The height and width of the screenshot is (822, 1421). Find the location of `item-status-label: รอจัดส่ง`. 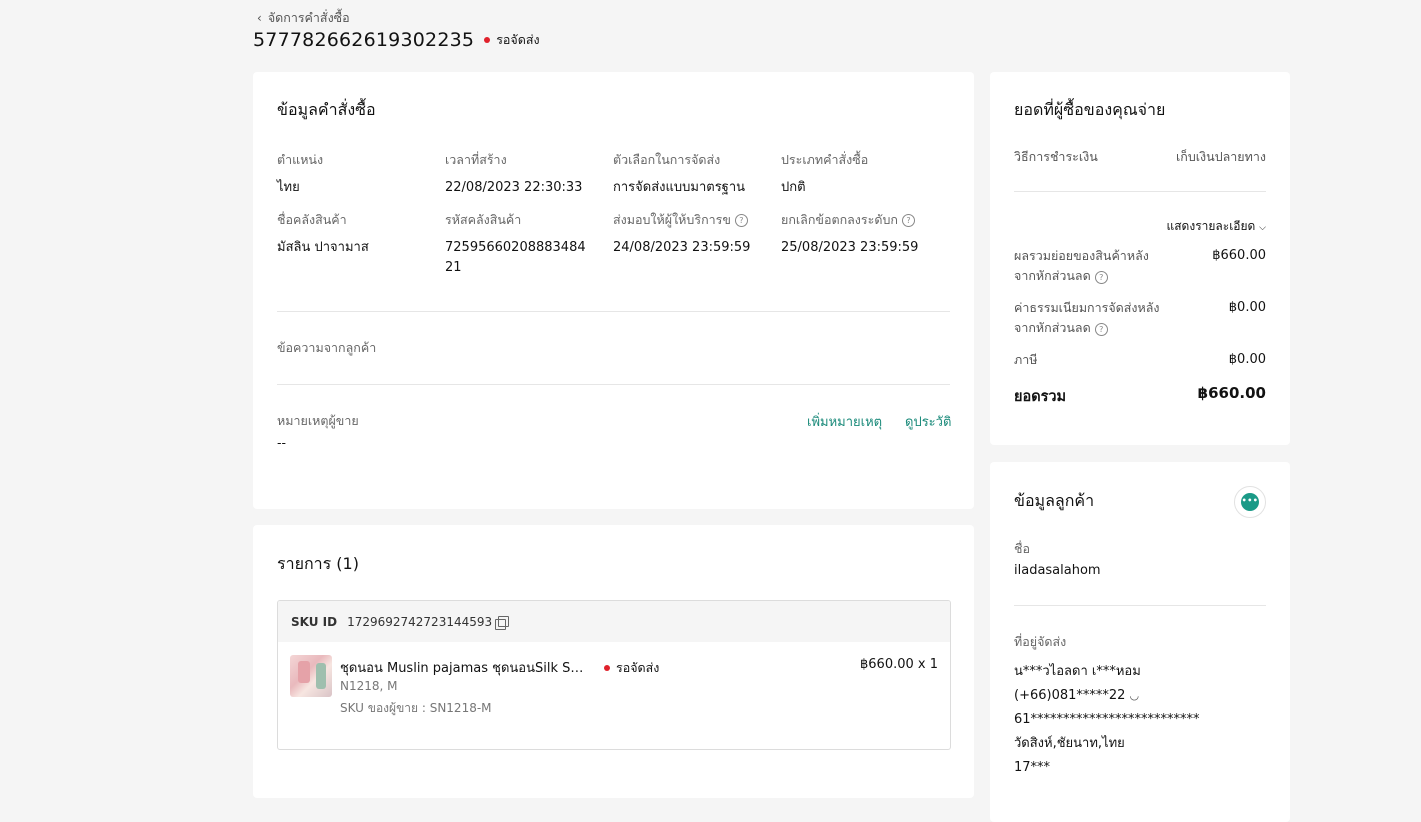

item-status-label: รอจัดส่ง is located at coordinates (638, 667).